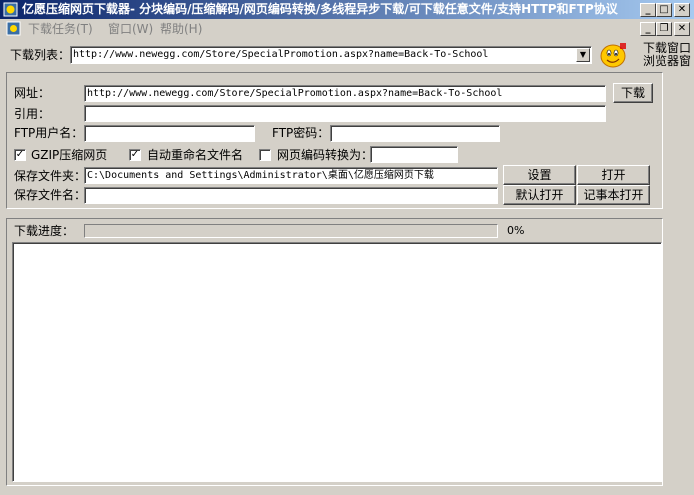 The height and width of the screenshot is (495, 694). I want to click on referer-input, so click(345, 113).